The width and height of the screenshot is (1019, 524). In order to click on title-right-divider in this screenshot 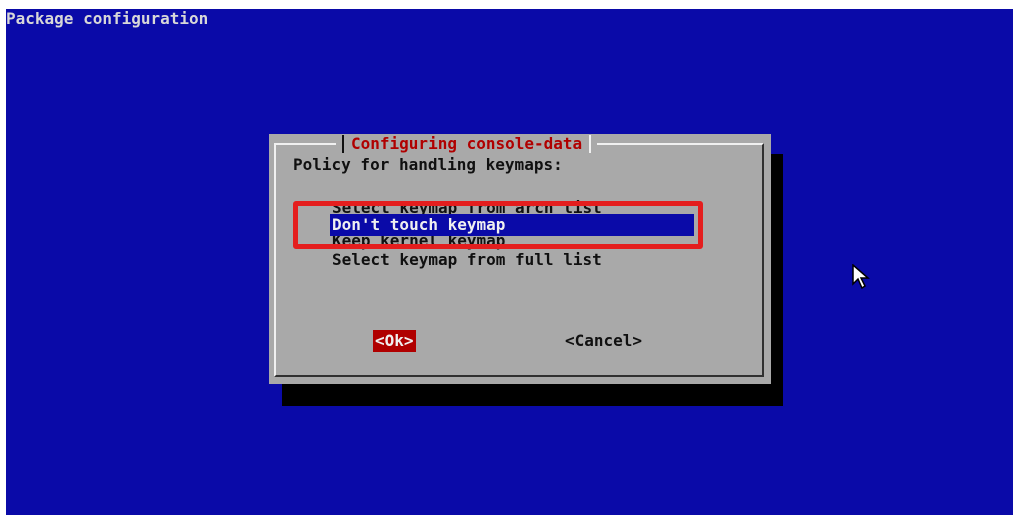, I will do `click(590, 144)`.